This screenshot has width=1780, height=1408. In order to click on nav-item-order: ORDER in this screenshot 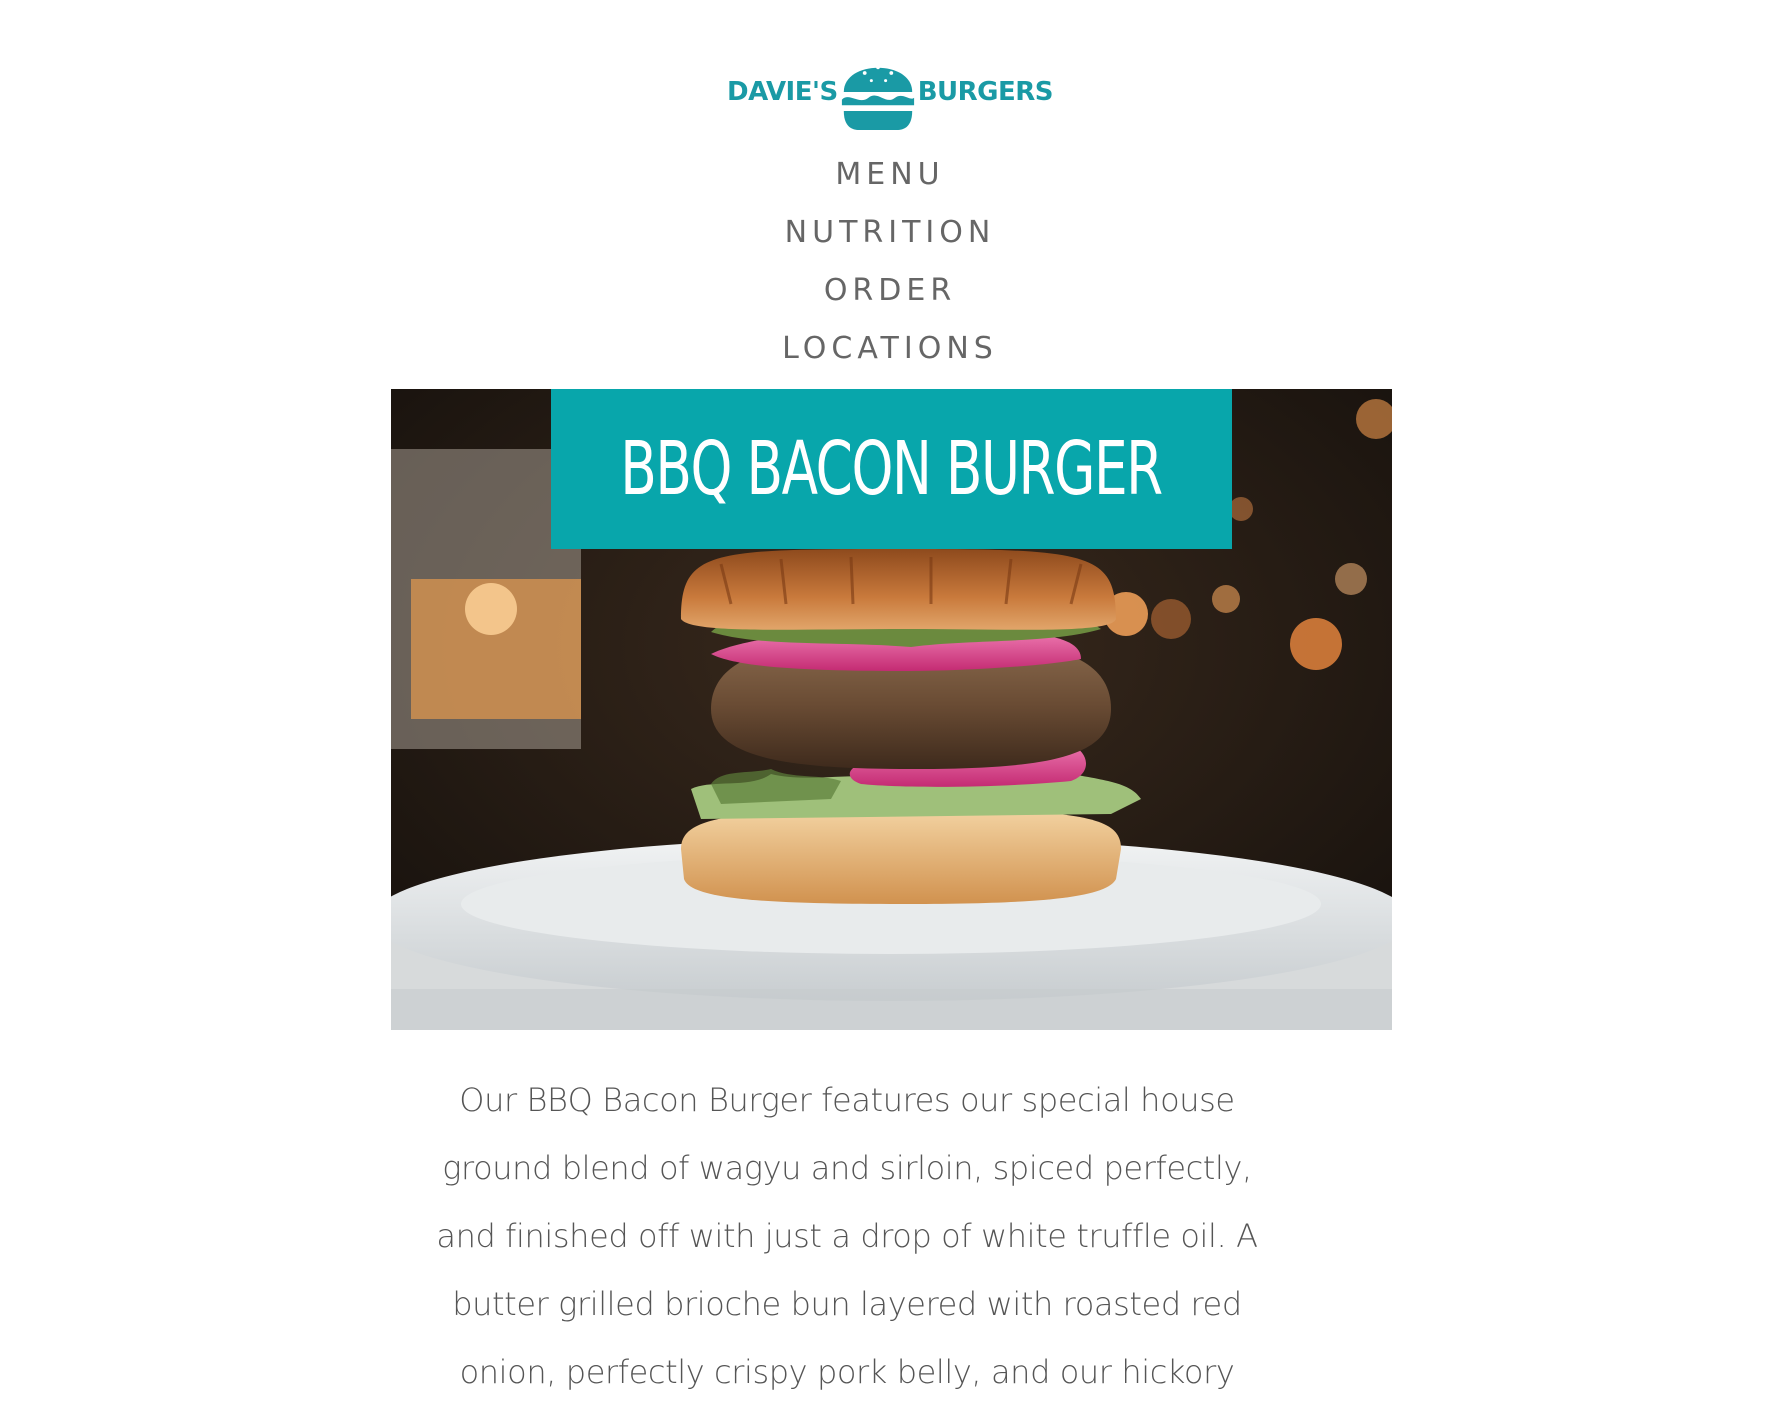, I will do `click(890, 297)`.